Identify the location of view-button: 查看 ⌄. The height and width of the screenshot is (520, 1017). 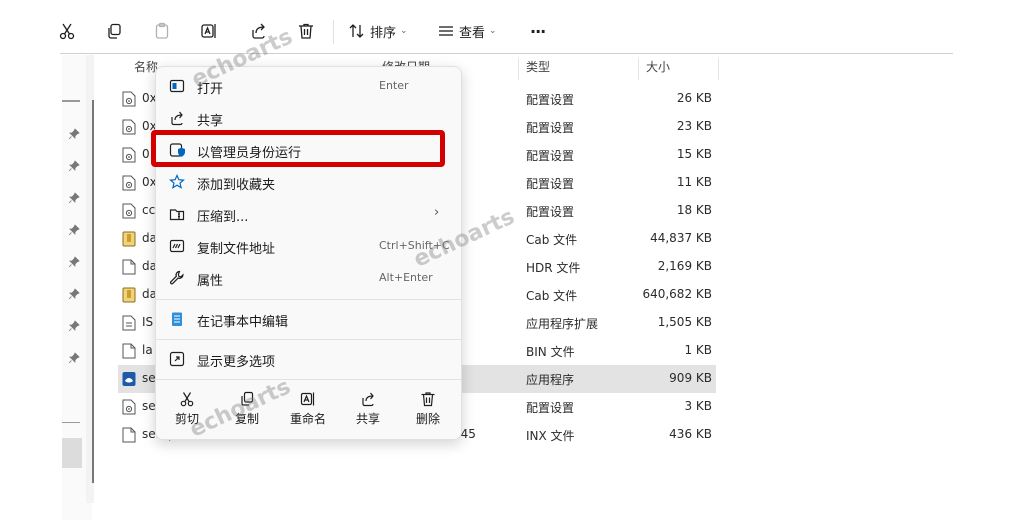
(467, 31).